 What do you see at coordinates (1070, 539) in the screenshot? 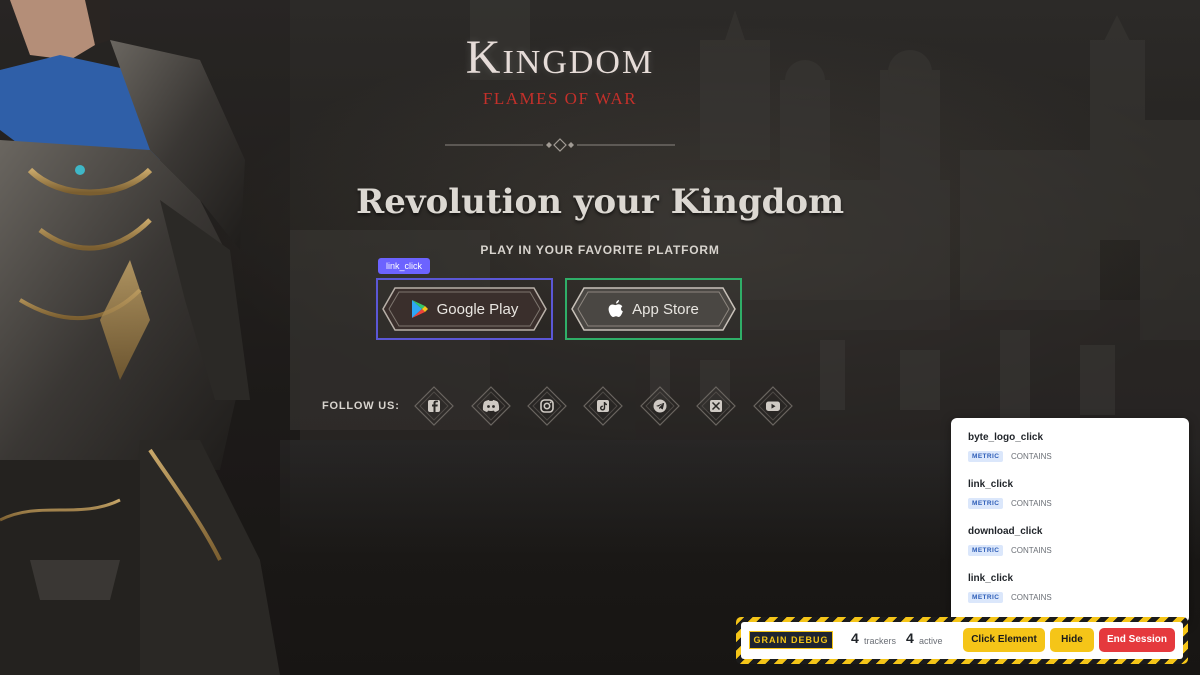
I see `tracker-item: download_click METRIC CONTAINS` at bounding box center [1070, 539].